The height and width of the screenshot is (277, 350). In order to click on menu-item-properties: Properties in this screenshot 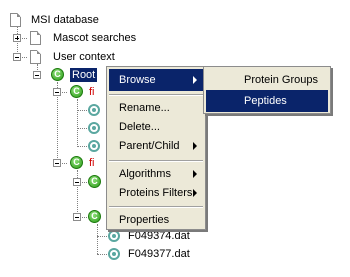, I will do `click(156, 220)`.